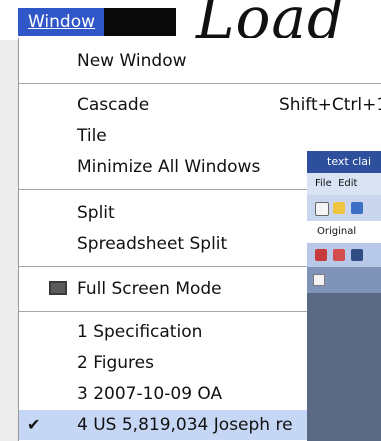 Image resolution: width=381 pixels, height=441 pixels. What do you see at coordinates (200, 105) in the screenshot?
I see `menu-item-cascade: Cascade Shift+Ctrl+1` at bounding box center [200, 105].